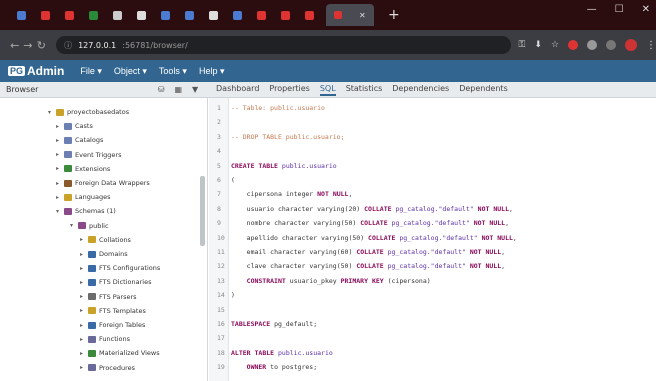  Describe the element at coordinates (555, 45) in the screenshot. I see `bookmark-icon: ☆` at that location.